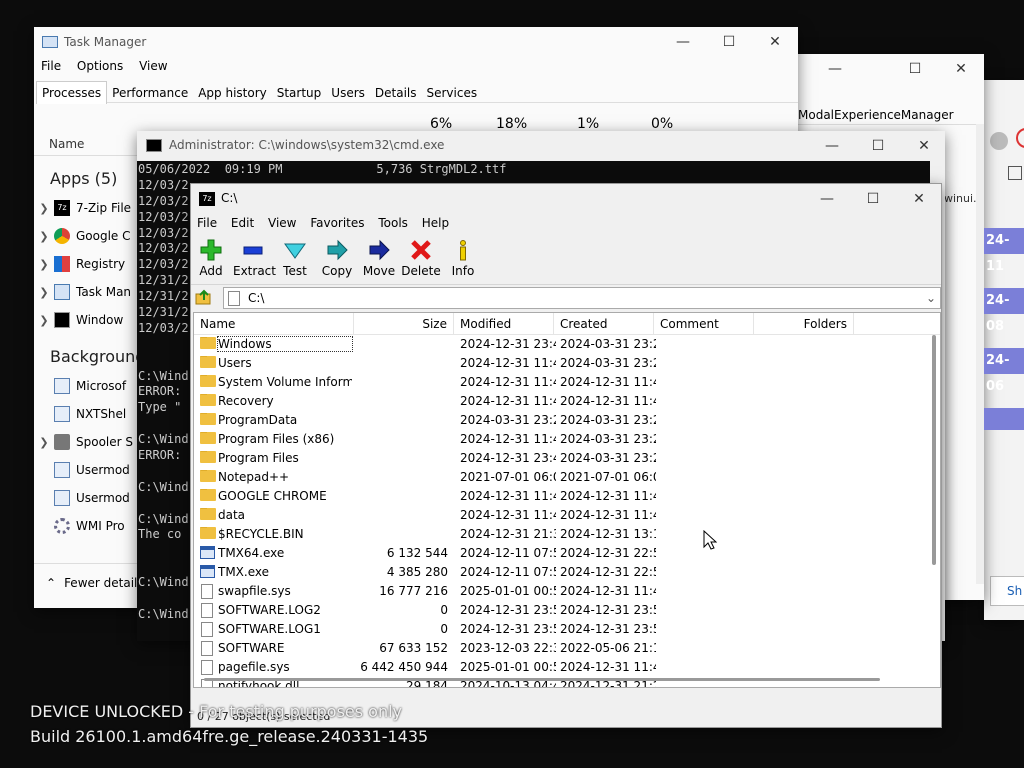  Describe the element at coordinates (242, 223) in the screenshot. I see `menu-edit: Edit` at that location.